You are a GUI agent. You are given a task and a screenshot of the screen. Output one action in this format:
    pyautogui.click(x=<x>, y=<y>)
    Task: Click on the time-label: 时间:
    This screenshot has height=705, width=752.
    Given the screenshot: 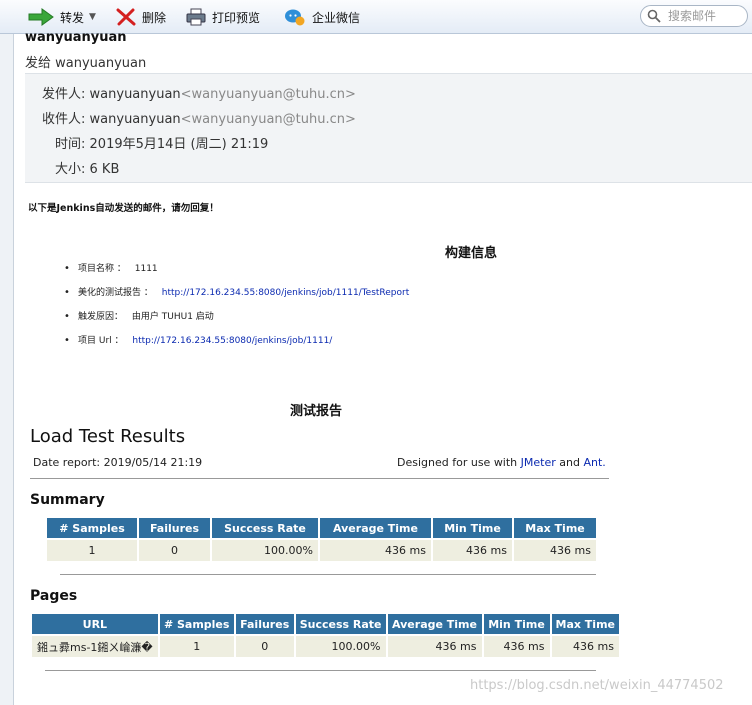 What is the action you would take?
    pyautogui.click(x=70, y=144)
    